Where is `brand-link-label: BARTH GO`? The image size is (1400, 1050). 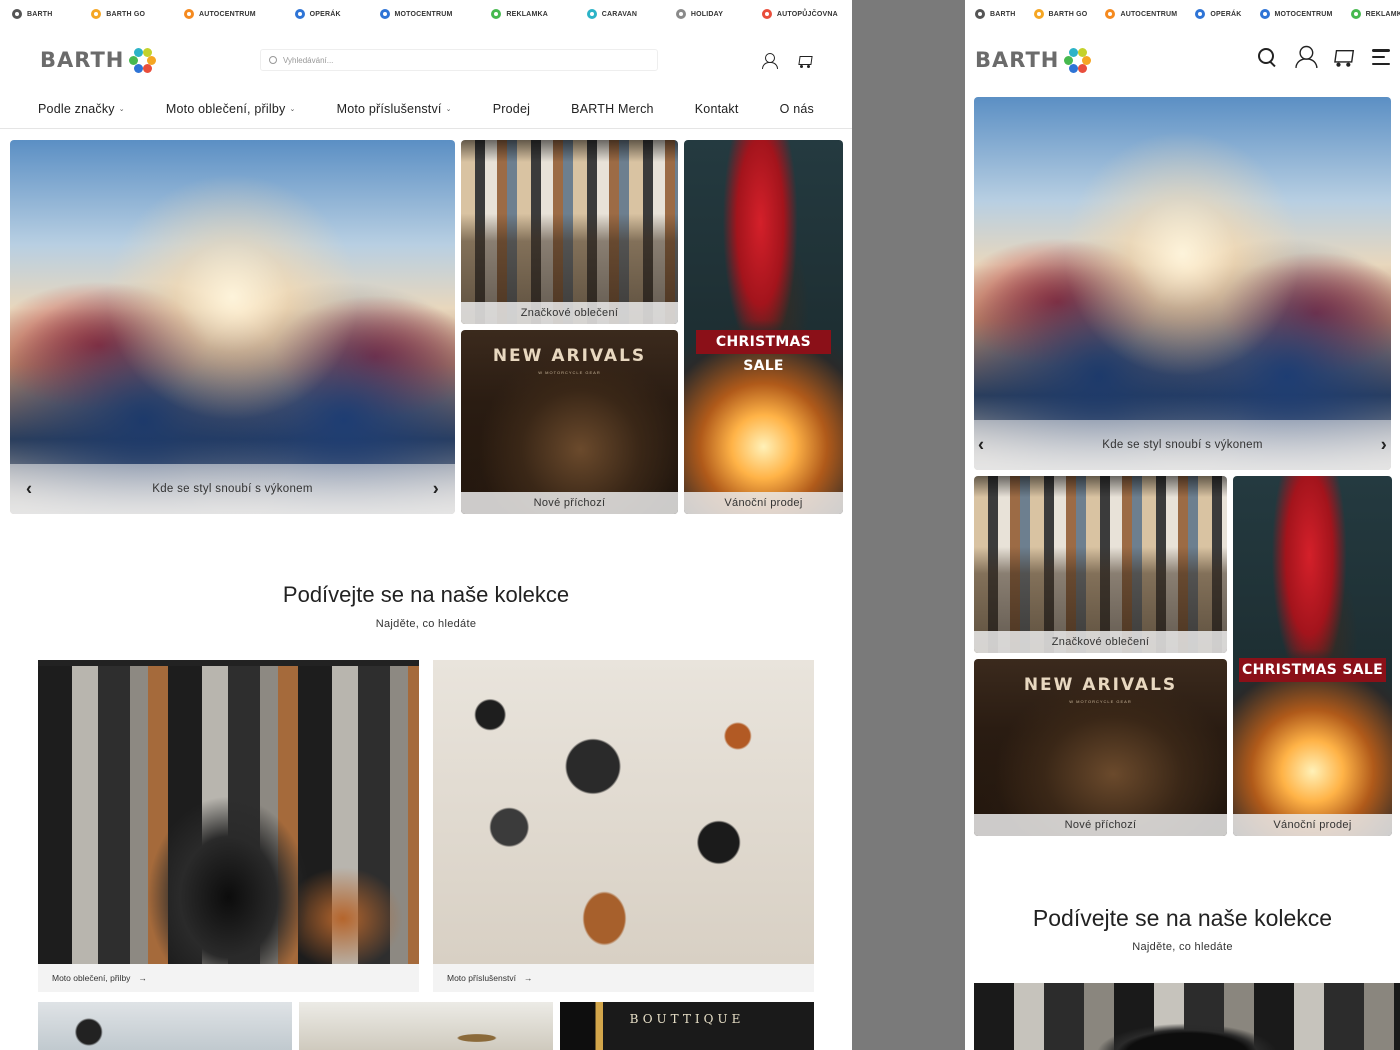
brand-link-label: BARTH GO is located at coordinates (126, 14).